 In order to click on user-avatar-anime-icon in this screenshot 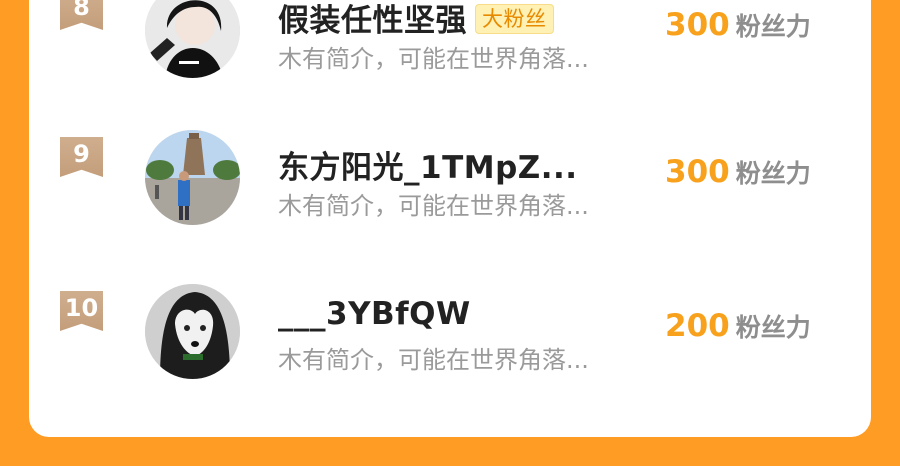, I will do `click(192, 39)`.